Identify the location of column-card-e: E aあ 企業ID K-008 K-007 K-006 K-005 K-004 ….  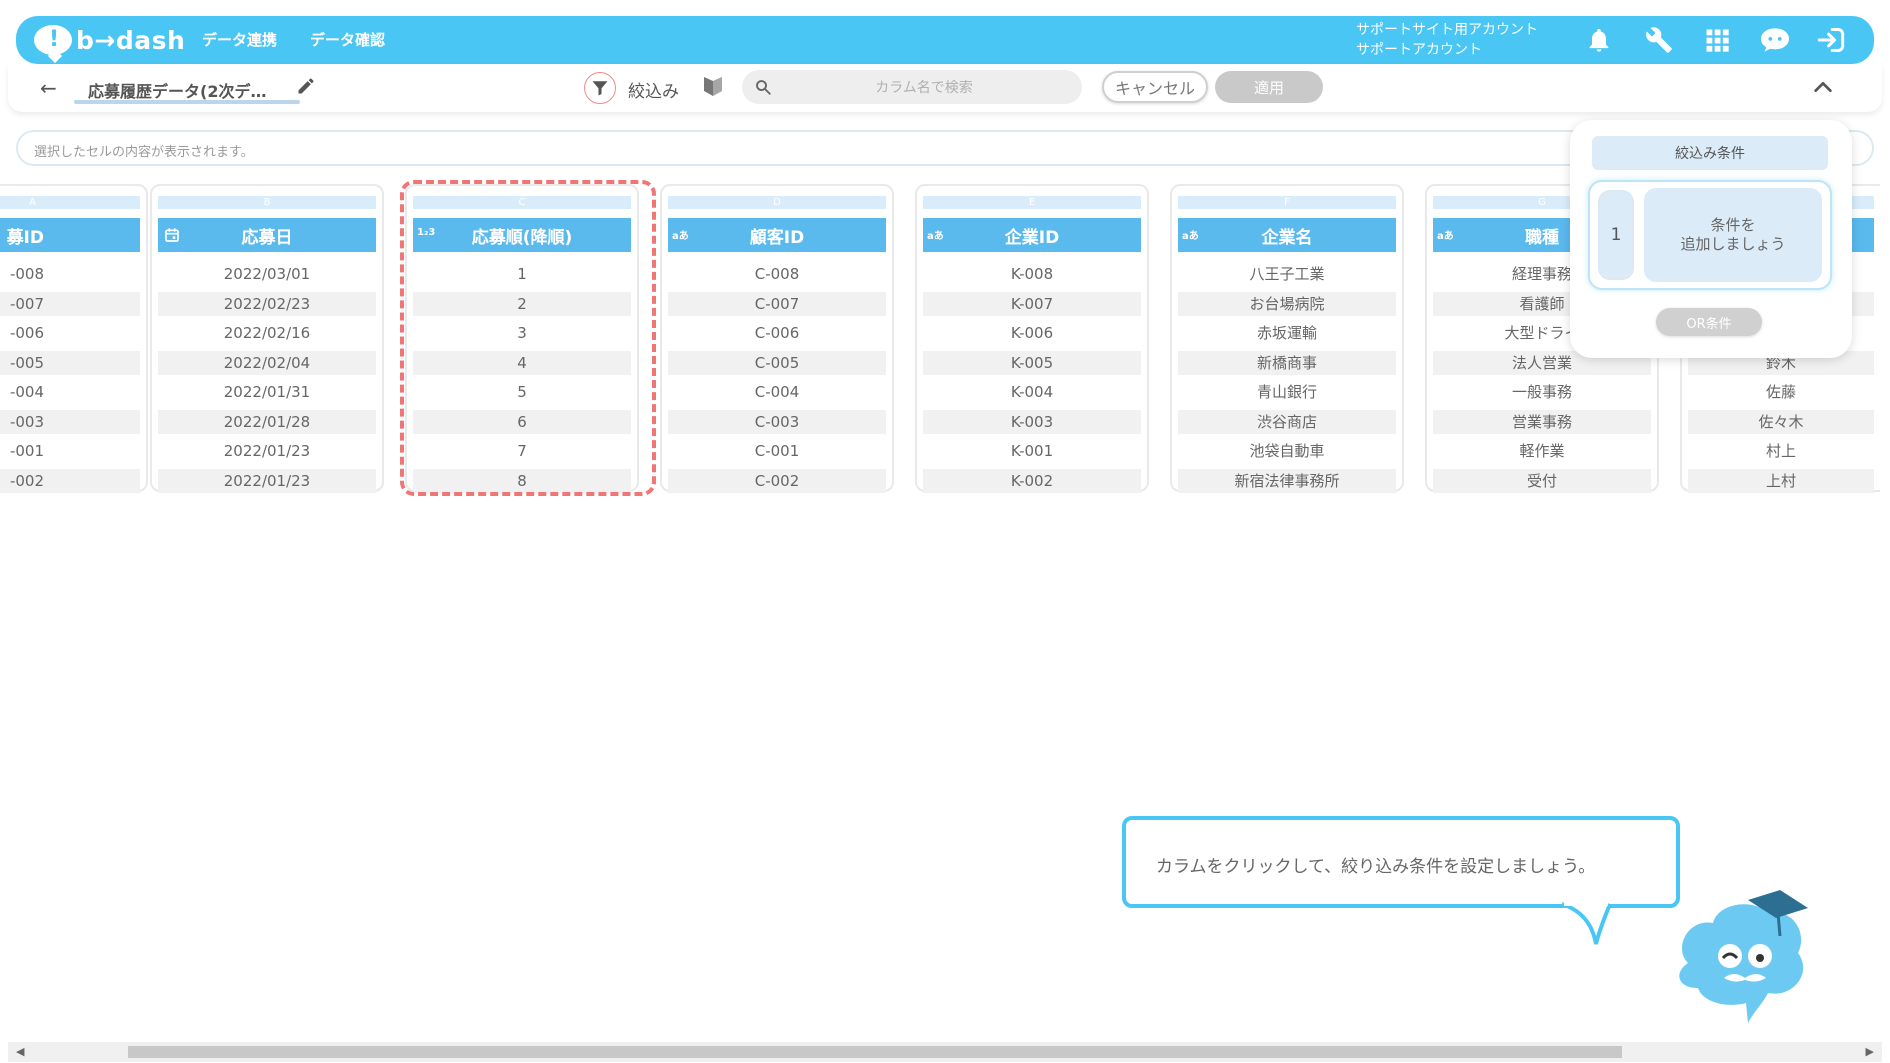
(1032, 338).